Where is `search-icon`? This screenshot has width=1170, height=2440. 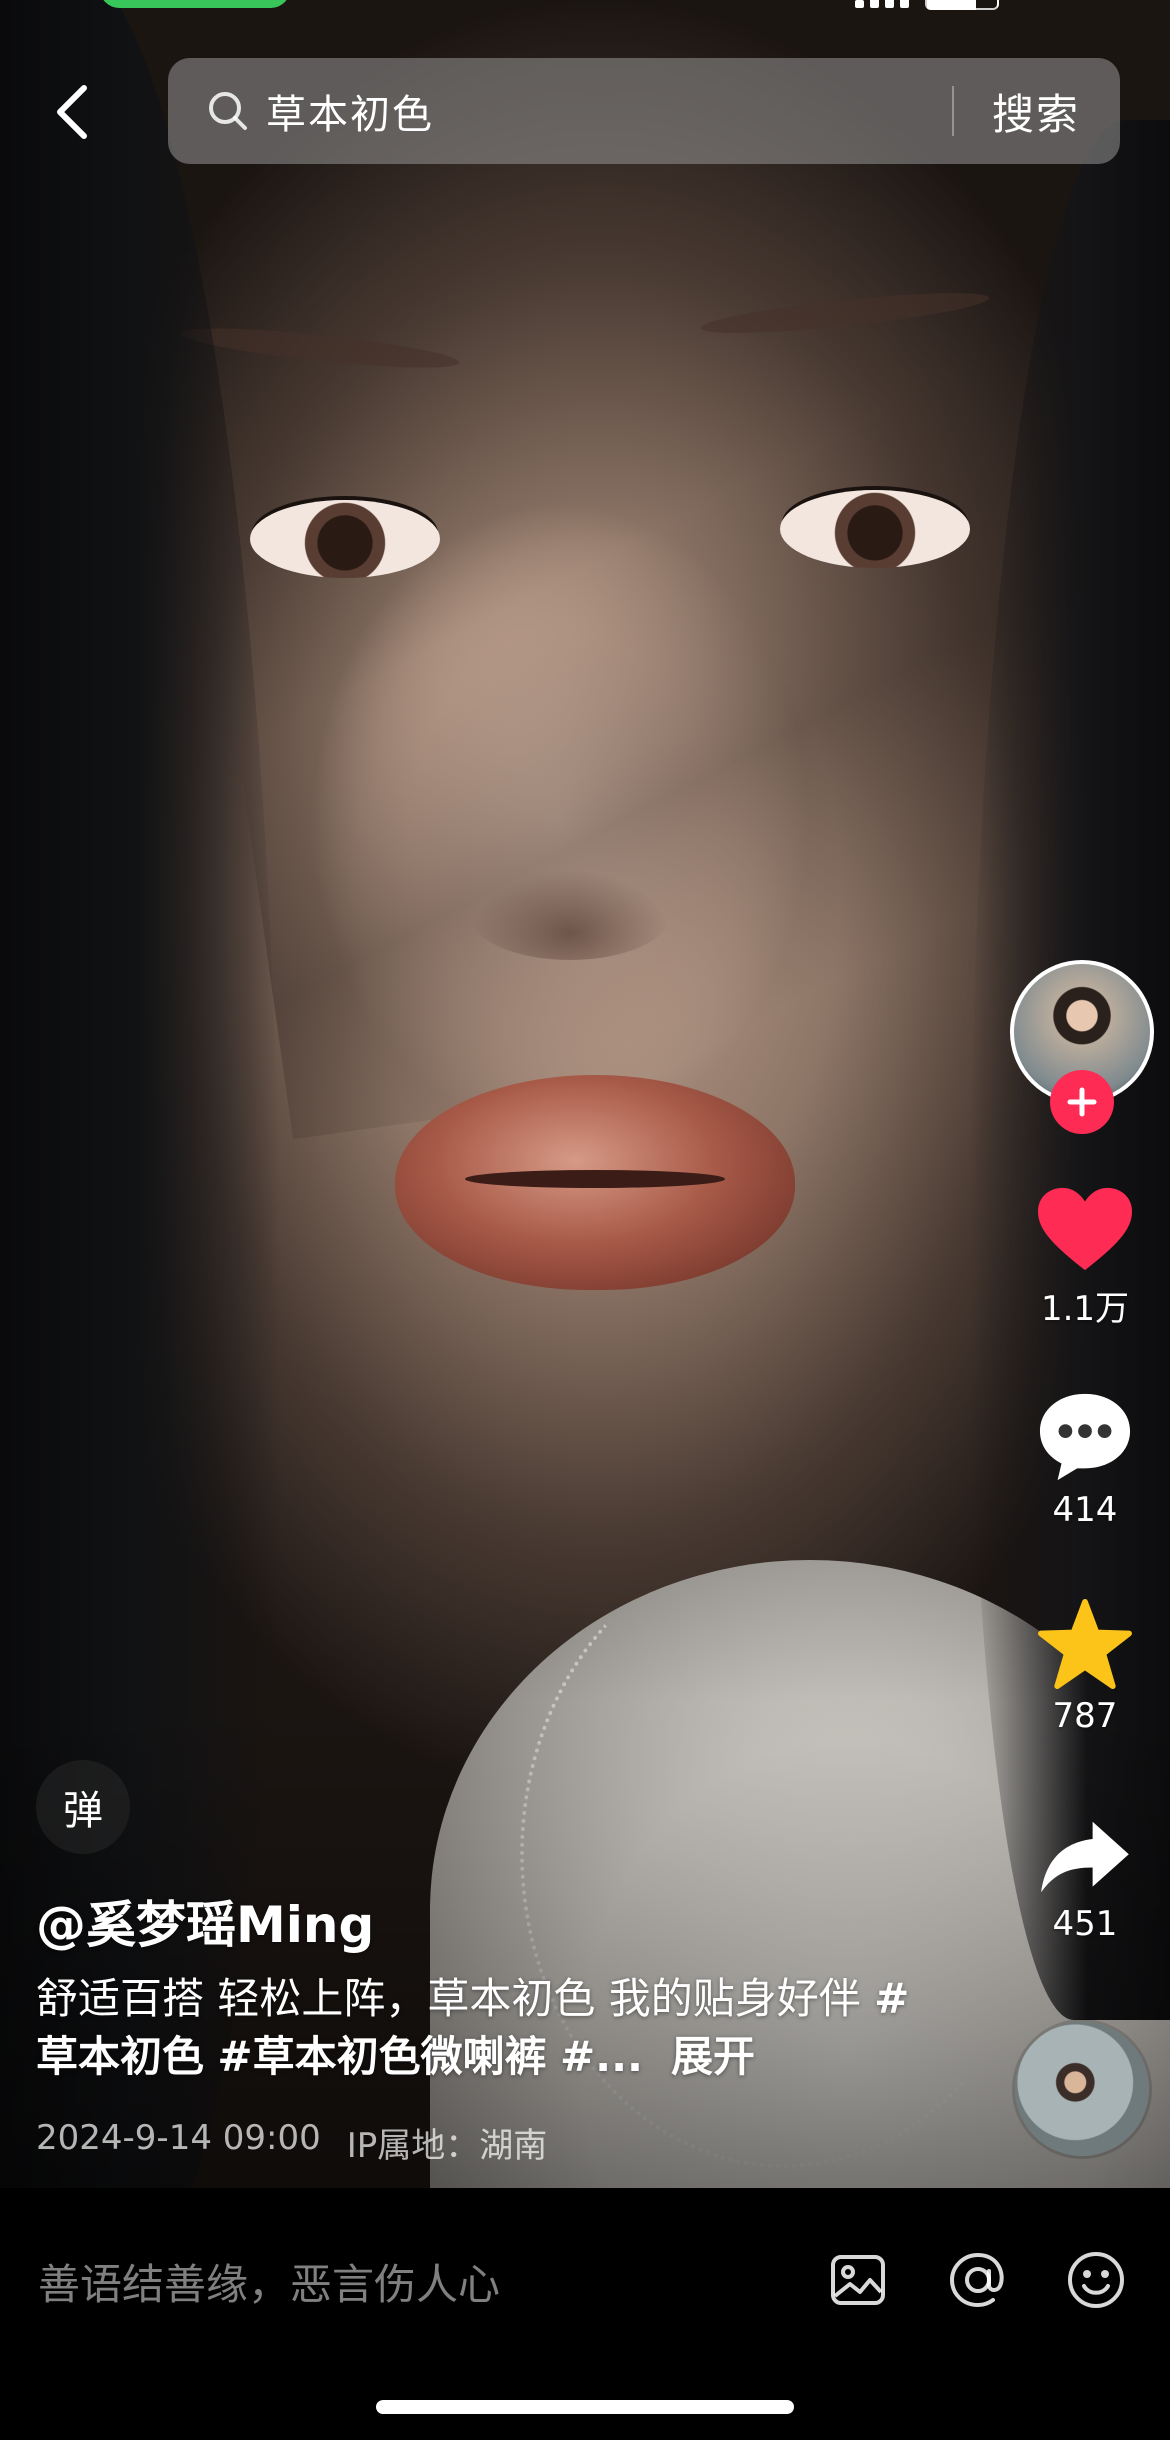
search-icon is located at coordinates (228, 111).